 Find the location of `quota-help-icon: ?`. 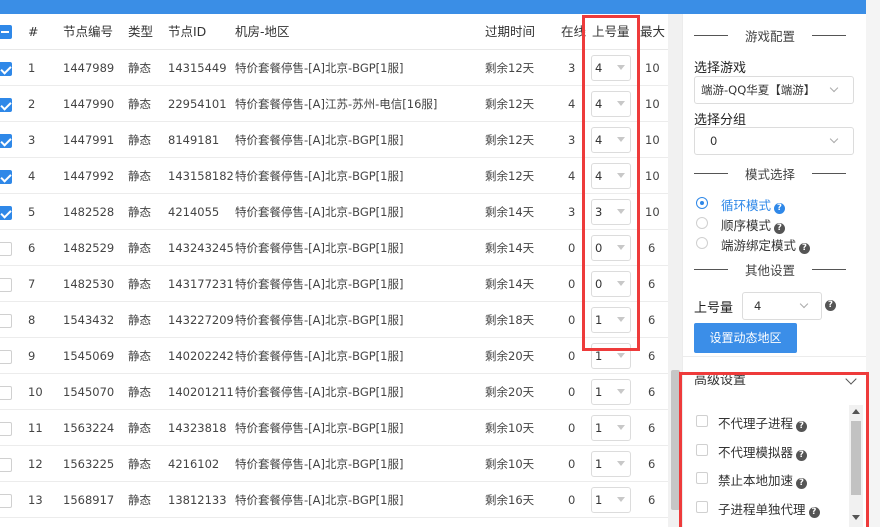

quota-help-icon: ? is located at coordinates (830, 305).